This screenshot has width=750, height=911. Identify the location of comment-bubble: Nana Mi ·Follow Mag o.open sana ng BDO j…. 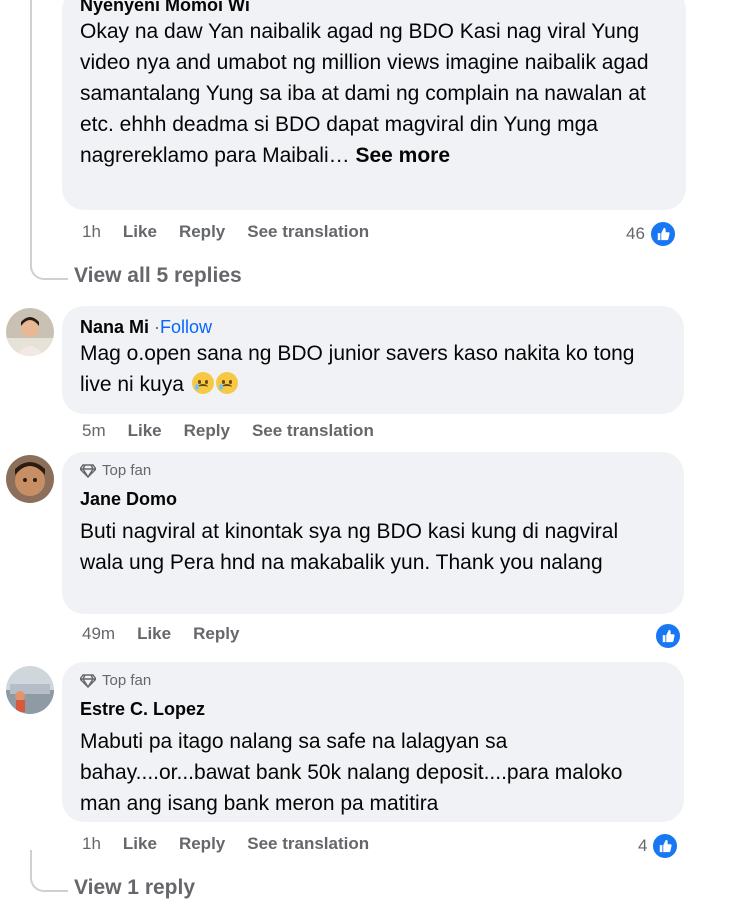
(373, 360).